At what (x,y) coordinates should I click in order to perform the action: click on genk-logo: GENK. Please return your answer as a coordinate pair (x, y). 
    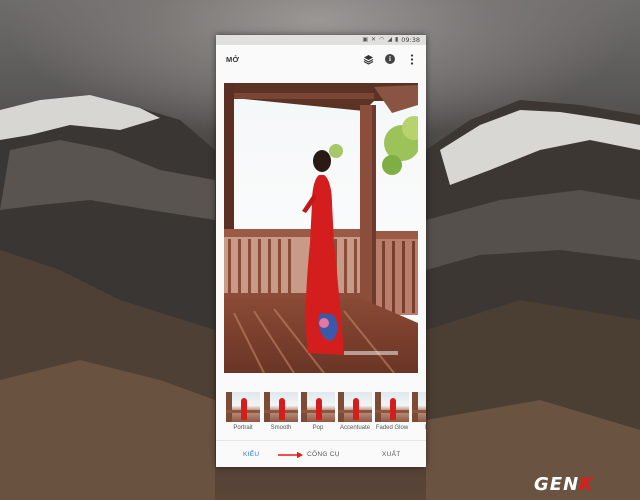
    Looking at the image, I should click on (564, 484).